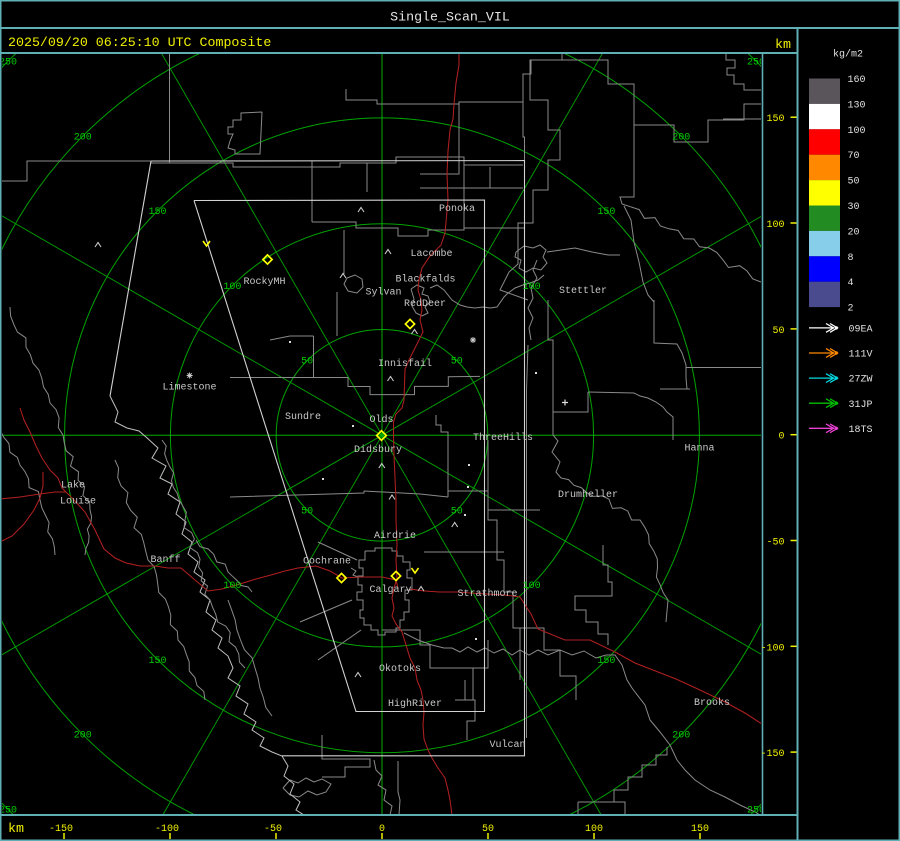  I want to click on svg-text: Hanna, so click(700, 449).